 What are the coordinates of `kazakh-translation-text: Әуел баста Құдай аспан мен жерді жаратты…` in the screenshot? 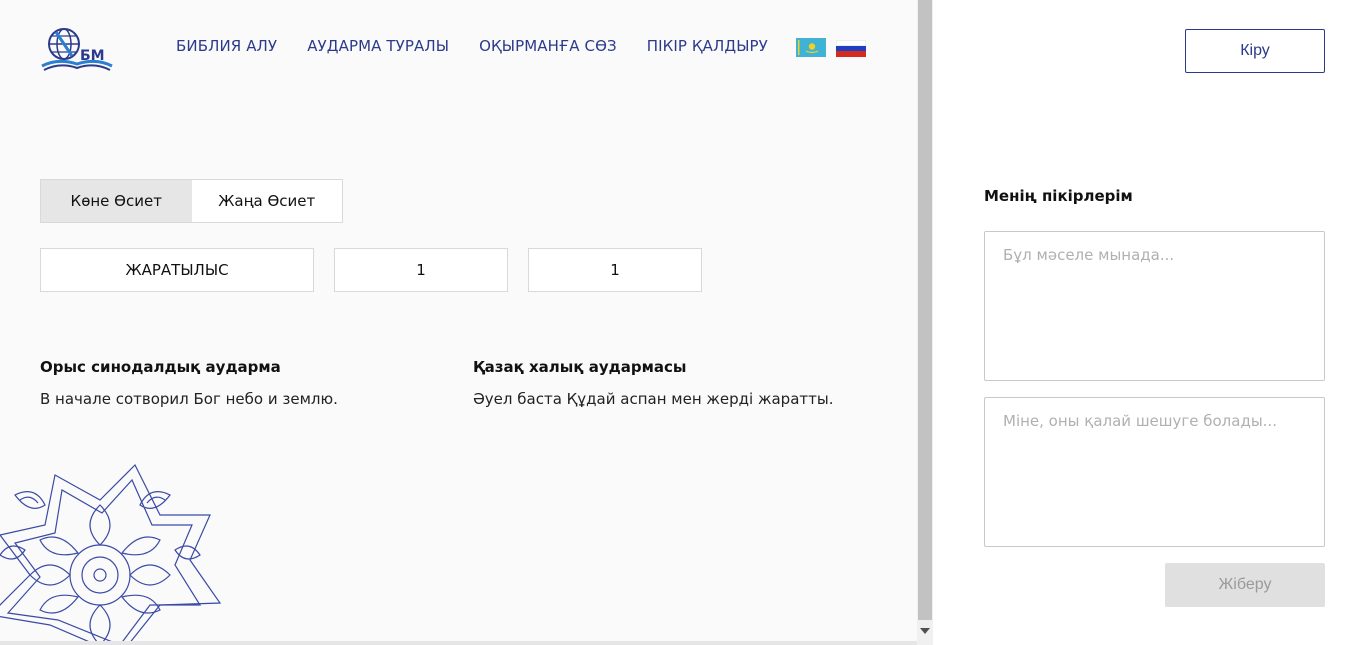 It's located at (653, 399).